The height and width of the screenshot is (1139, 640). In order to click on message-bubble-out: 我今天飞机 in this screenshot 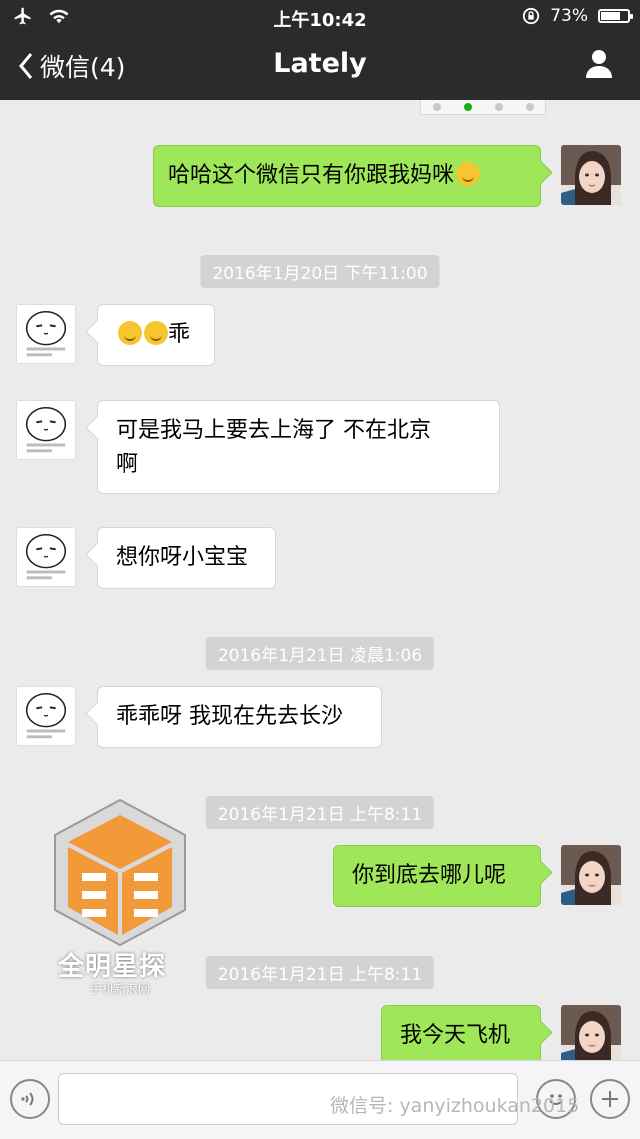, I will do `click(461, 1036)`.